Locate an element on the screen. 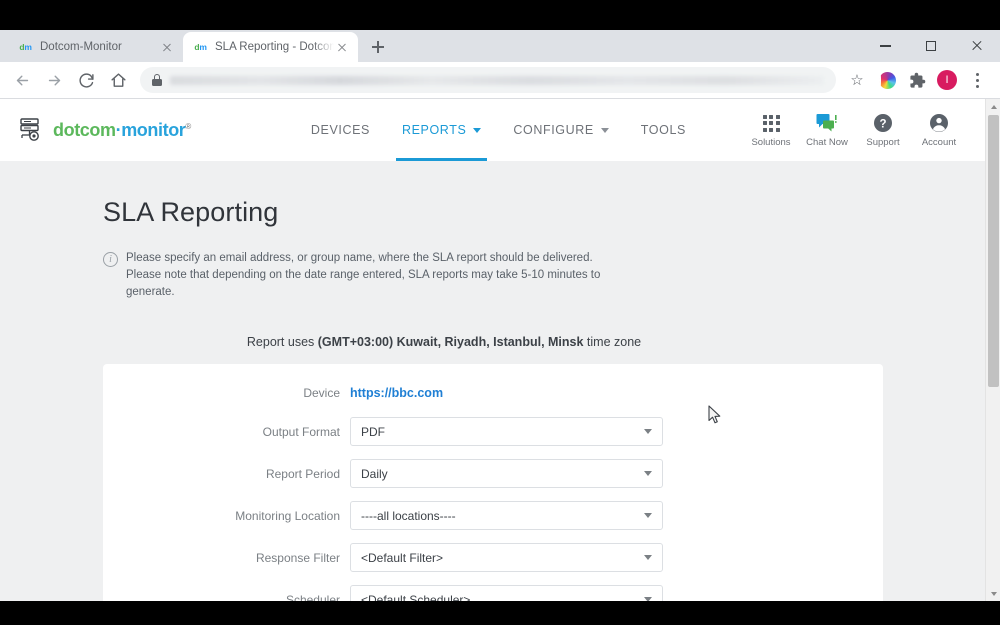 The image size is (1000, 625). logo-text-blue: ·monitor is located at coordinates (150, 129).